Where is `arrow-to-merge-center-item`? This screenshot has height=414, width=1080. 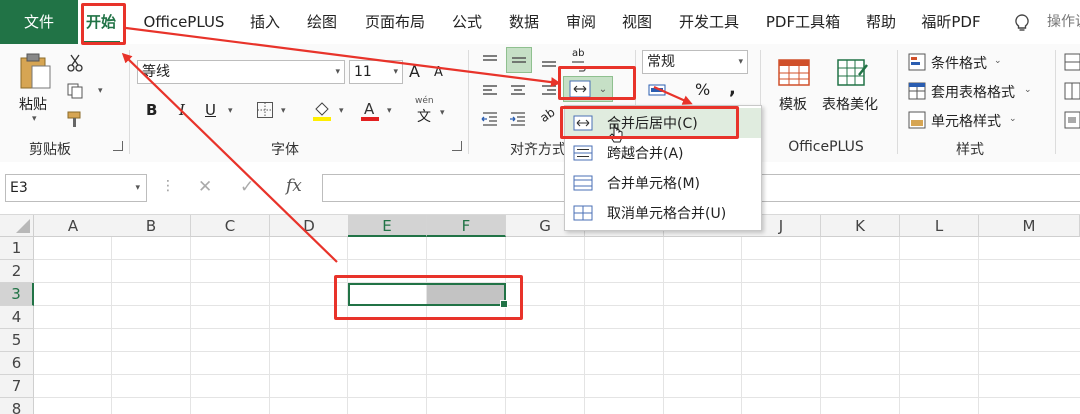
arrow-to-merge-center-item is located at coordinates (673, 95).